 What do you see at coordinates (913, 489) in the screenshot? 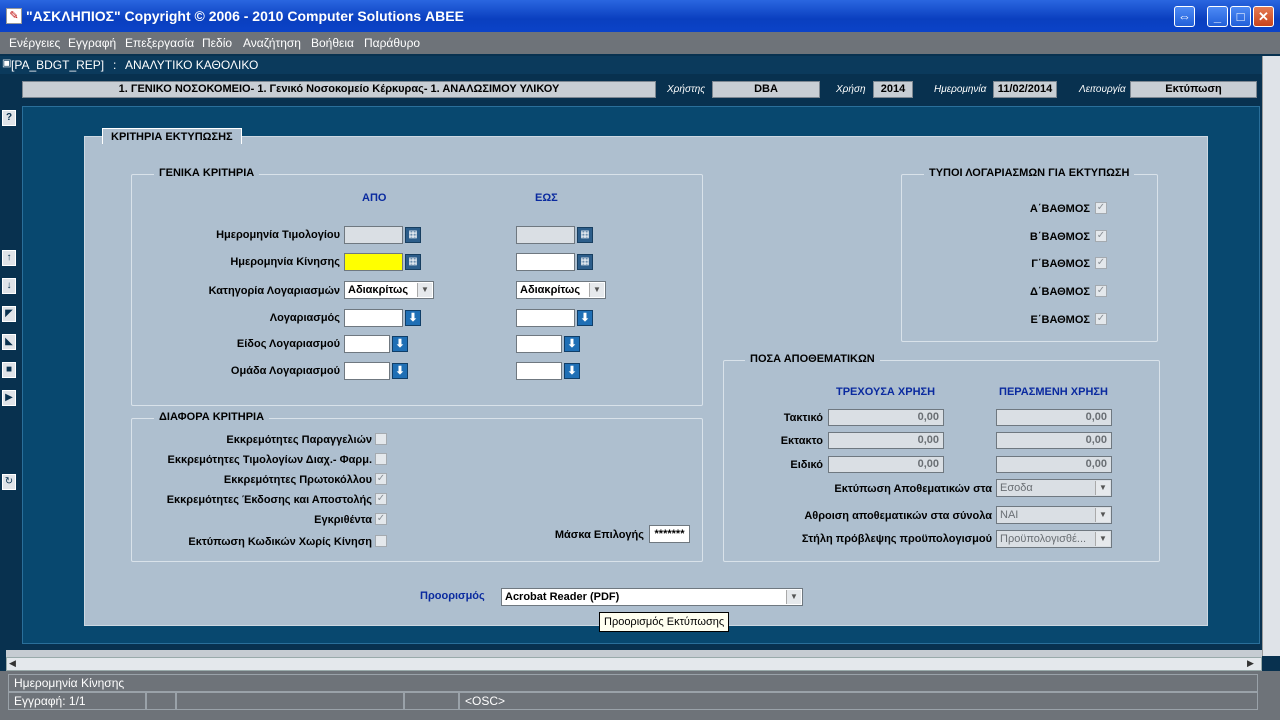
I see `print-reserves-label: Εκτύπωση Αποθεματικών στα` at bounding box center [913, 489].